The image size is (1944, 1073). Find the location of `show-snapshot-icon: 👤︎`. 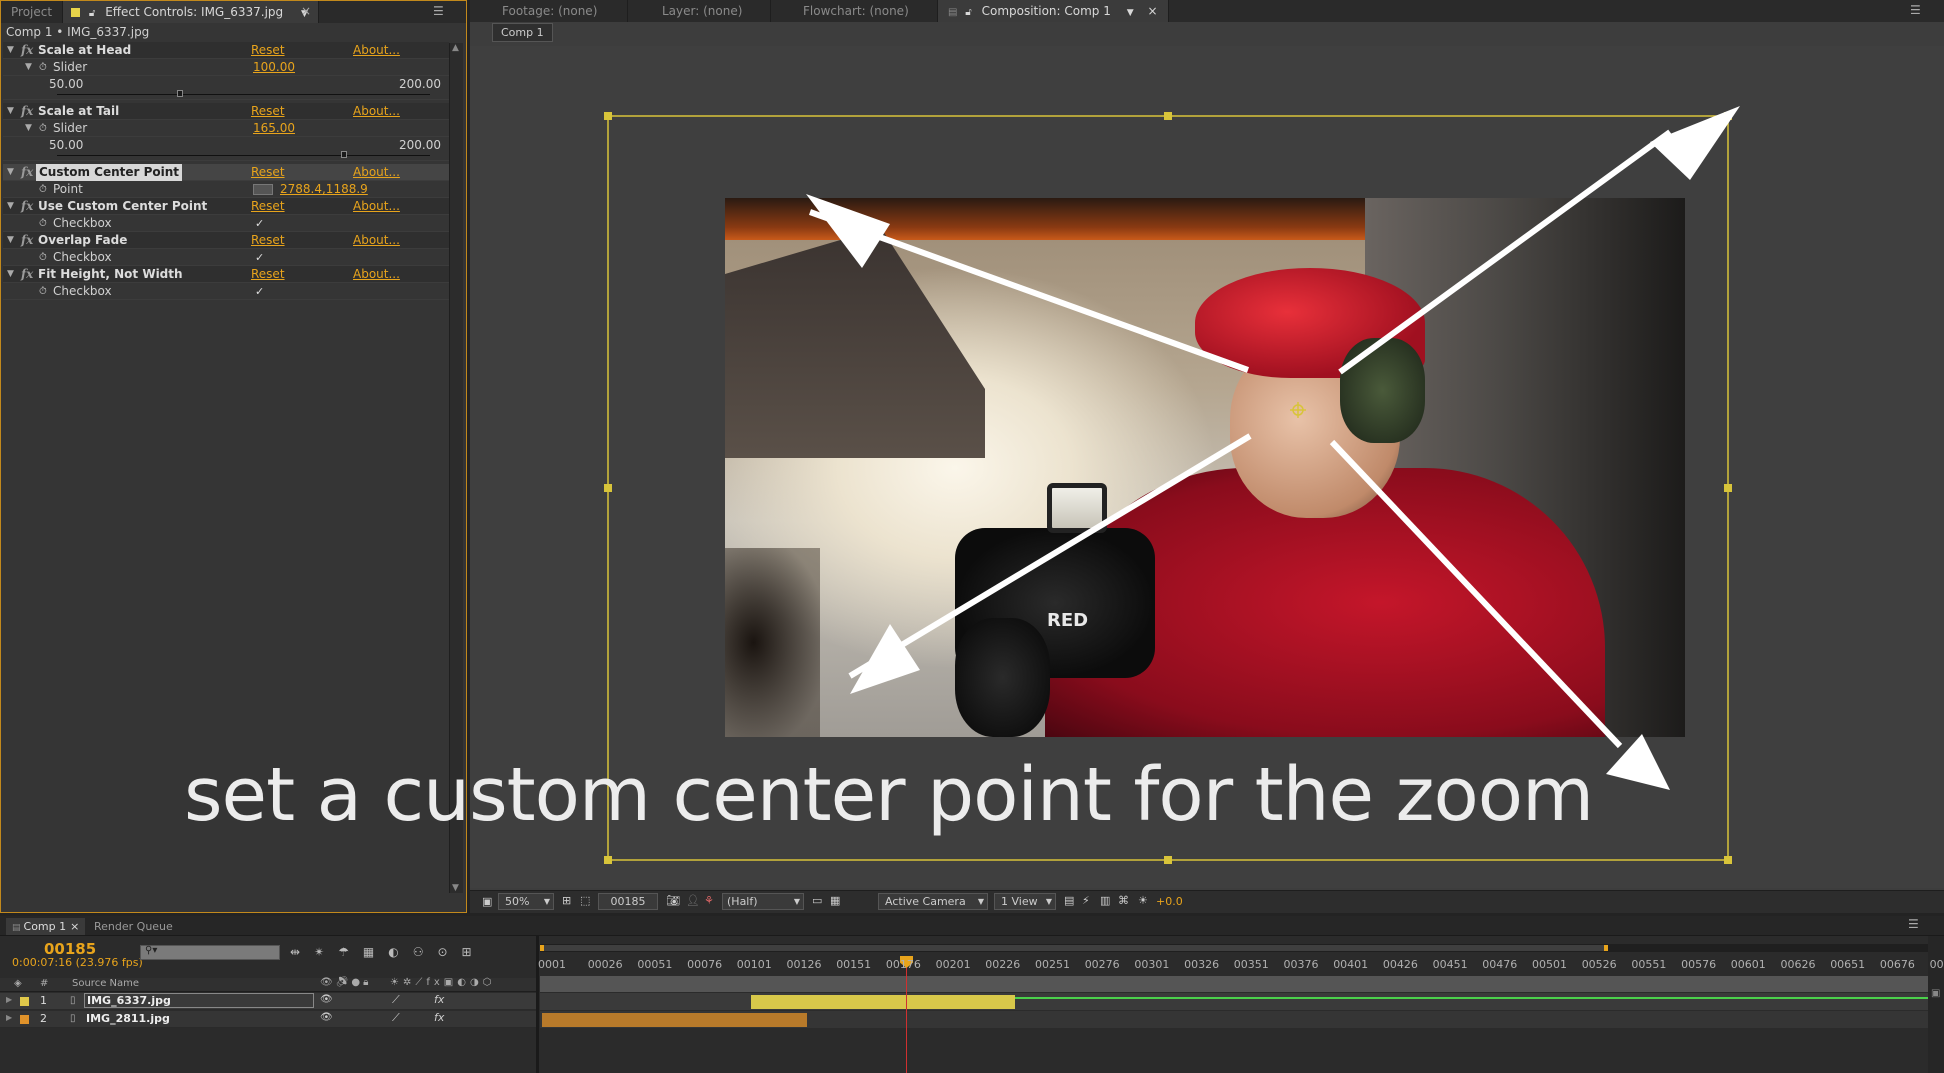

show-snapshot-icon: 👤︎ is located at coordinates (693, 900).